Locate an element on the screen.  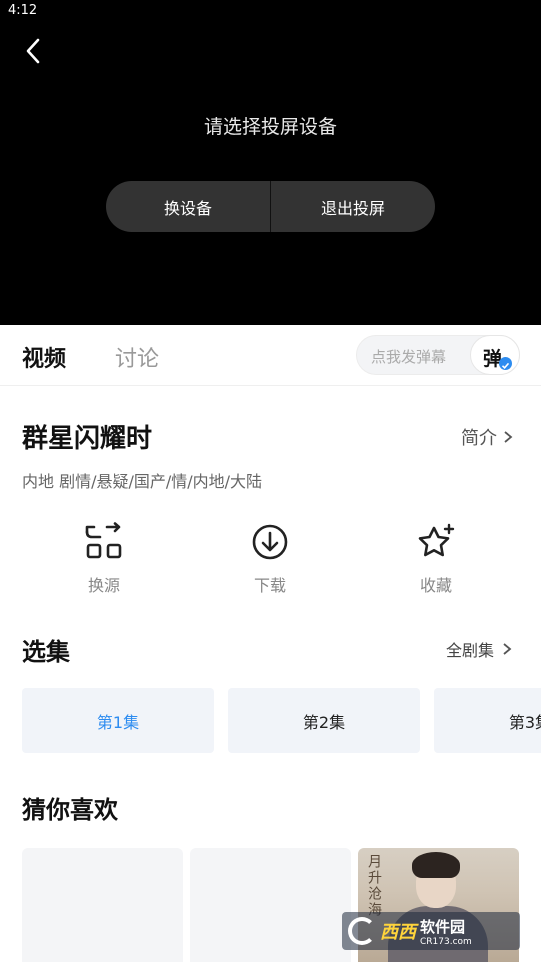
switch-source-button: 换源 is located at coordinates (104, 559).